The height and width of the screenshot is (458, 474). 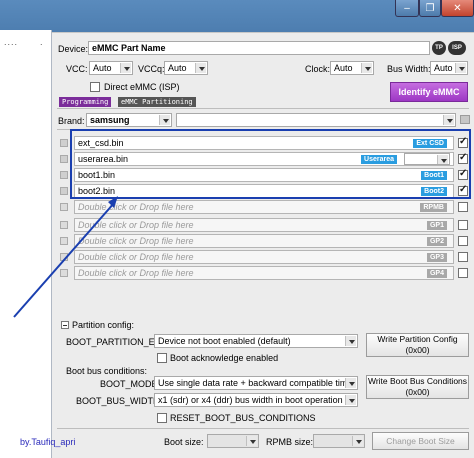 I want to click on boot-bus-header: Boot bus conditions:, so click(x=107, y=371).